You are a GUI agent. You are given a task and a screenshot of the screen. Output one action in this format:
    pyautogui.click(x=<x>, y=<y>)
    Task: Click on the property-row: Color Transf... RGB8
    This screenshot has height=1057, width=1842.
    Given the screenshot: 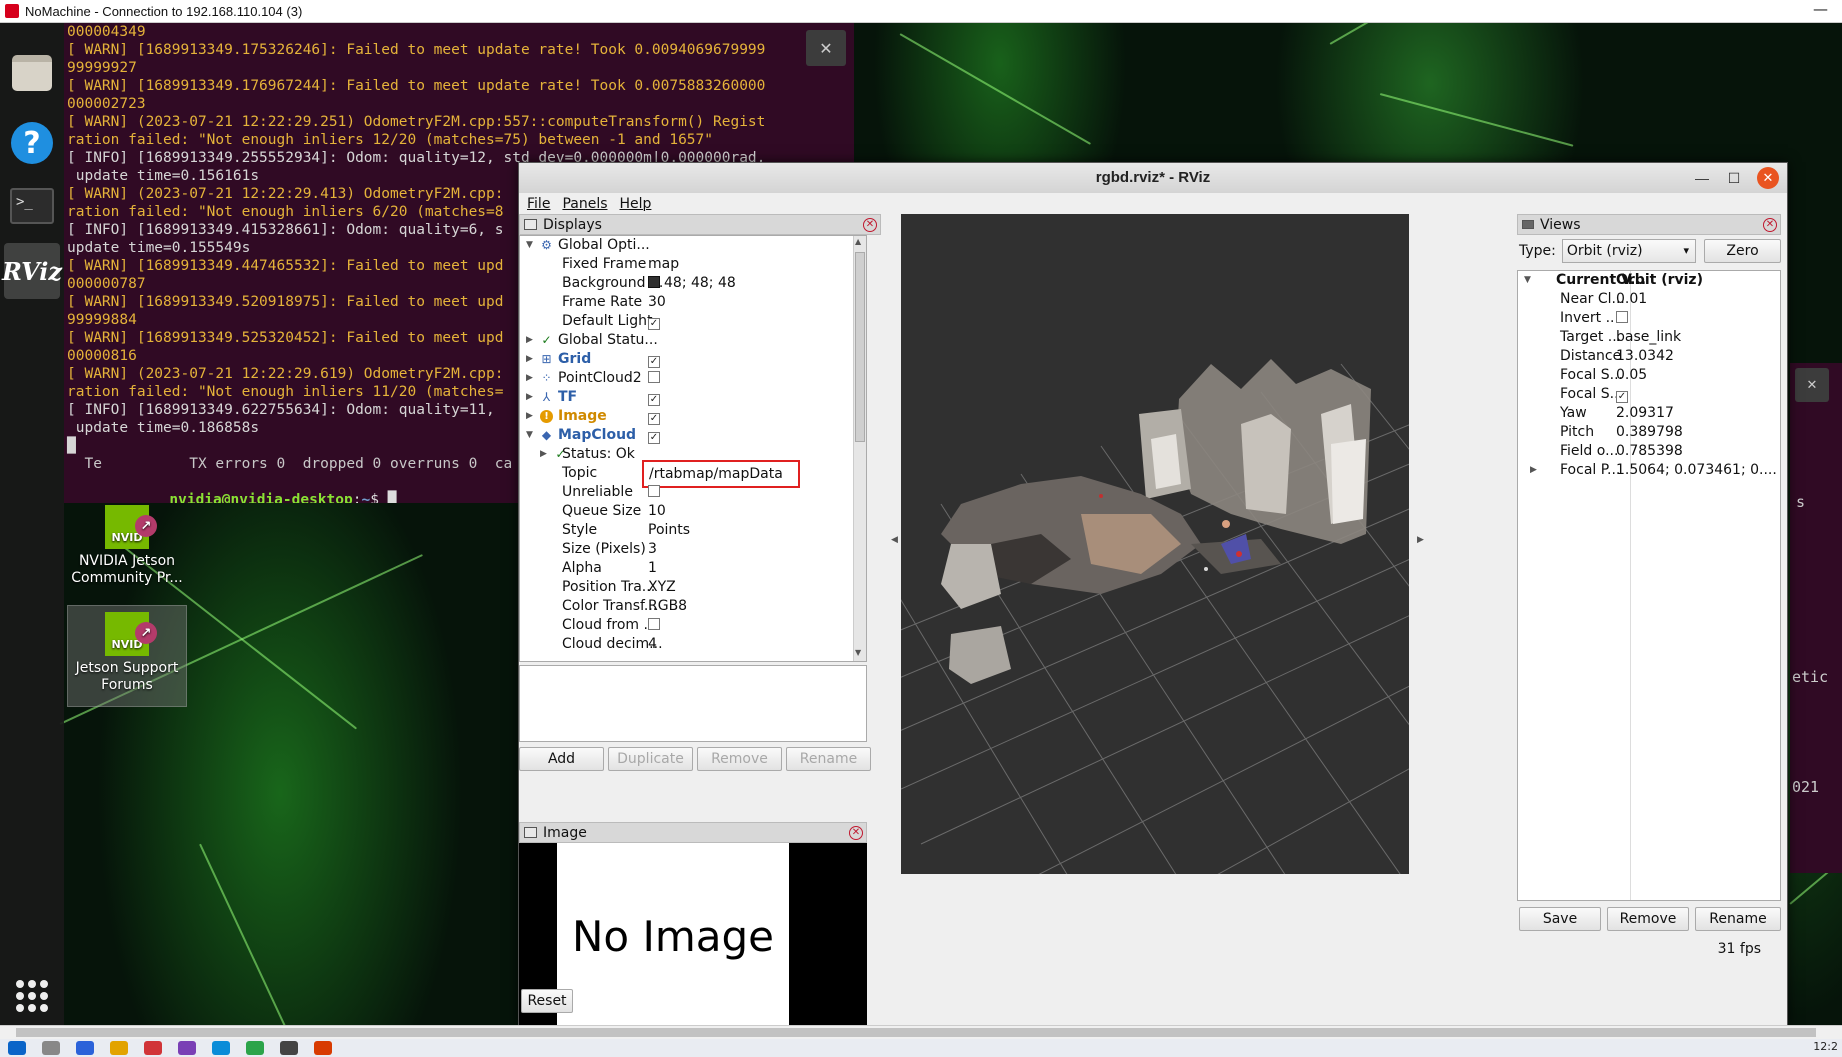 What is the action you would take?
    pyautogui.click(x=693, y=606)
    